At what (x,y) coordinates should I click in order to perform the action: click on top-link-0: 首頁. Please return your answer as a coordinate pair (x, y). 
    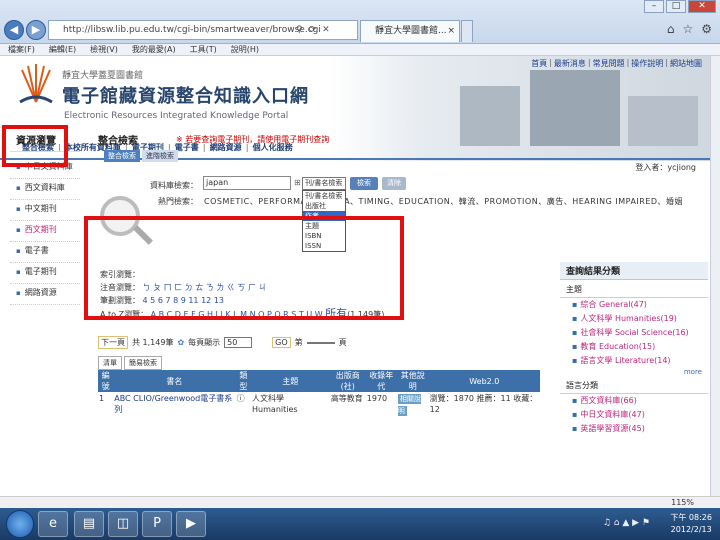
    Looking at the image, I should click on (539, 63).